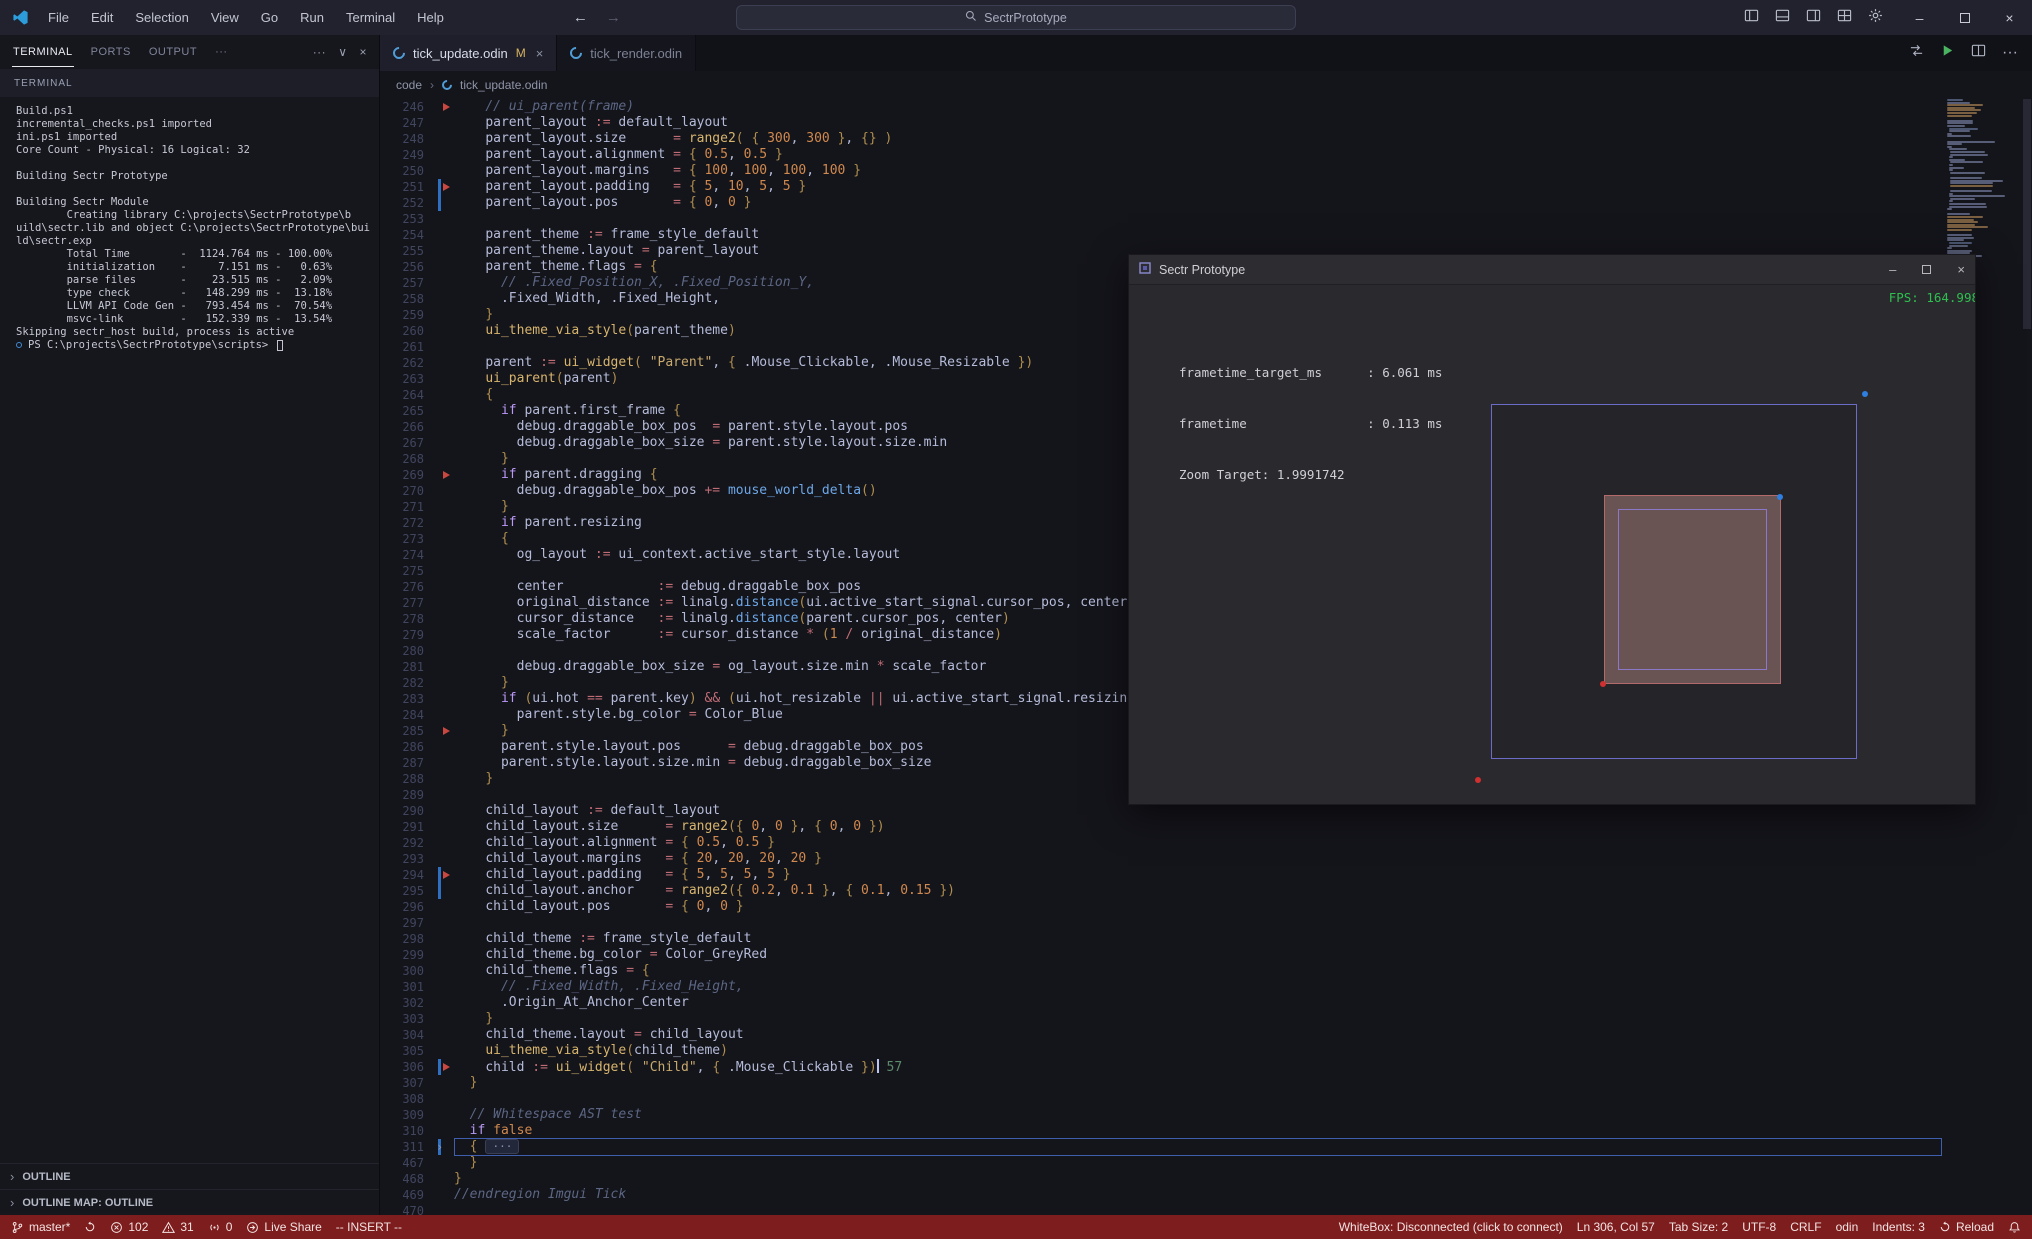 The width and height of the screenshot is (2032, 1239). I want to click on menu-file: File, so click(58, 17).